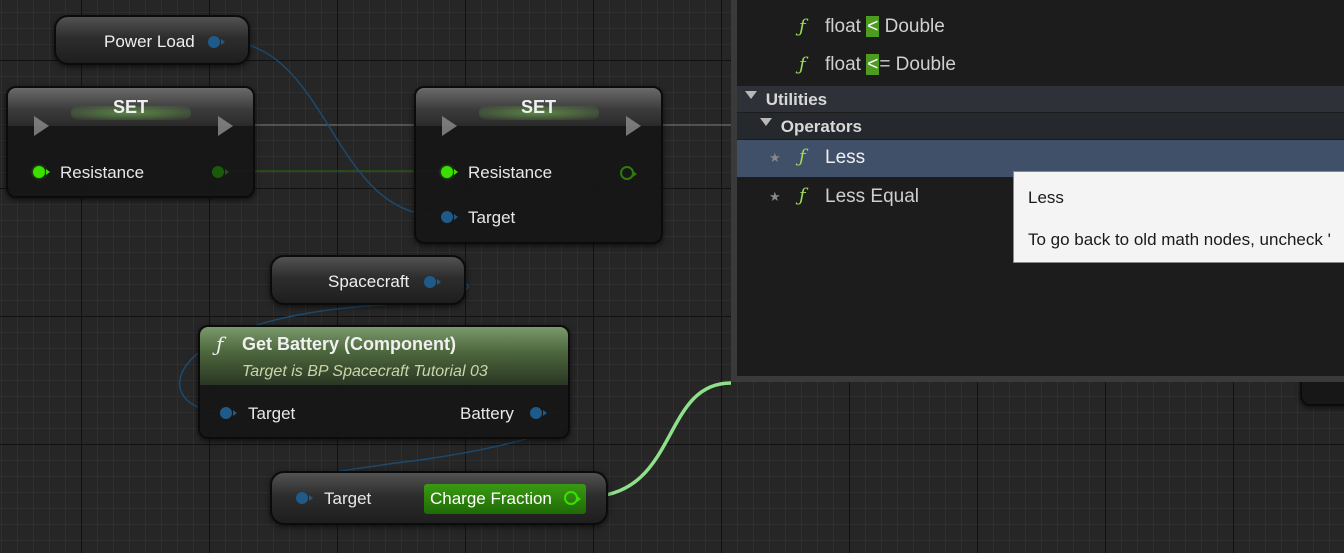  Describe the element at coordinates (432, 282) in the screenshot. I see `spacecraft-output-pin` at that location.